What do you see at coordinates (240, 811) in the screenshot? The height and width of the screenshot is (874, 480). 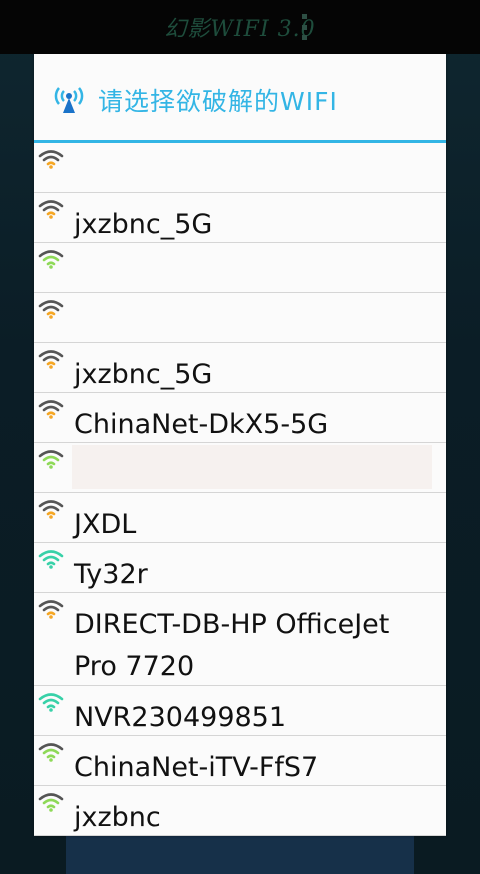 I see `wifi-list-item: jxzbnc` at bounding box center [240, 811].